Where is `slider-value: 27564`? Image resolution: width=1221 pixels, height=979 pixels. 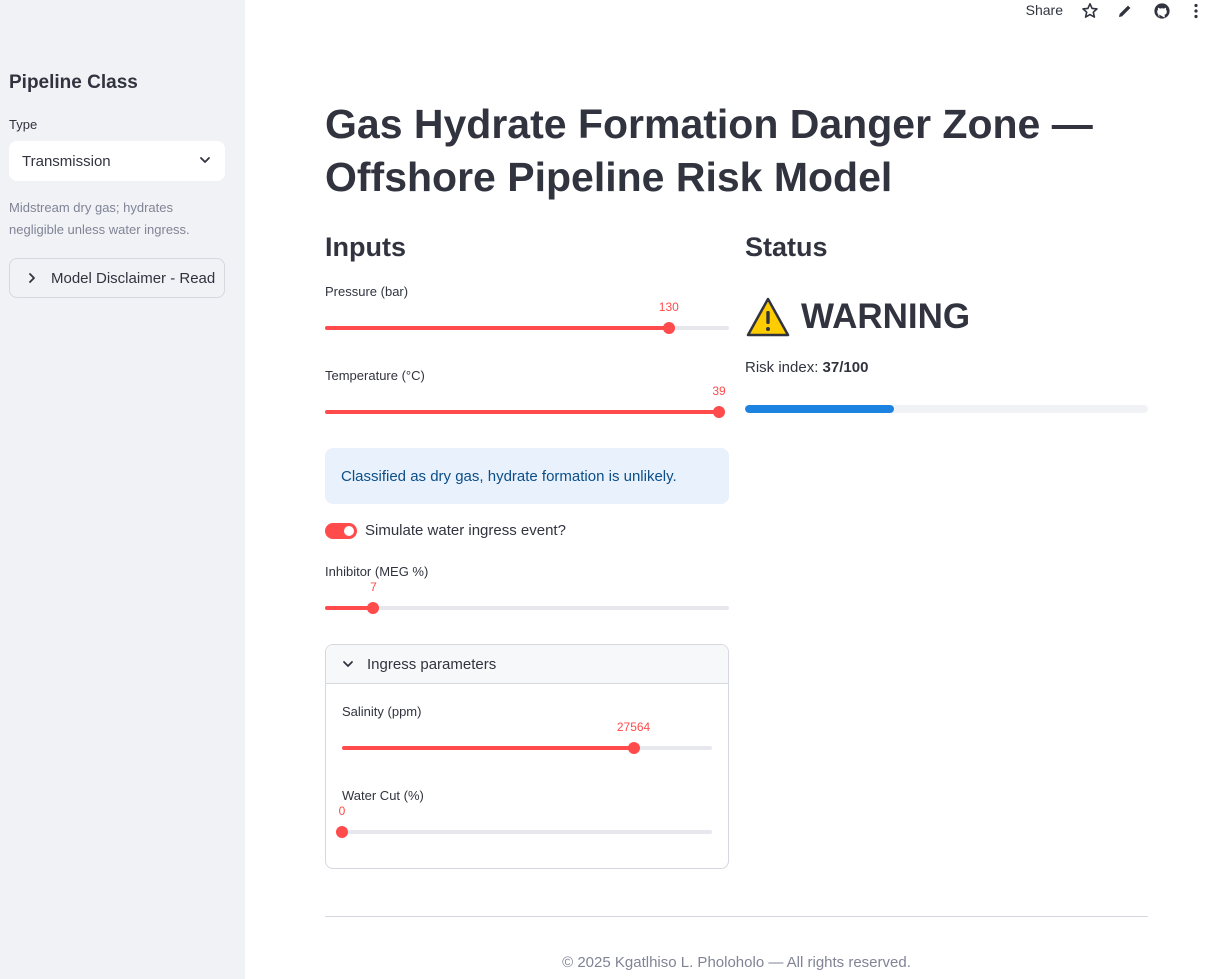
slider-value: 27564 is located at coordinates (633, 727).